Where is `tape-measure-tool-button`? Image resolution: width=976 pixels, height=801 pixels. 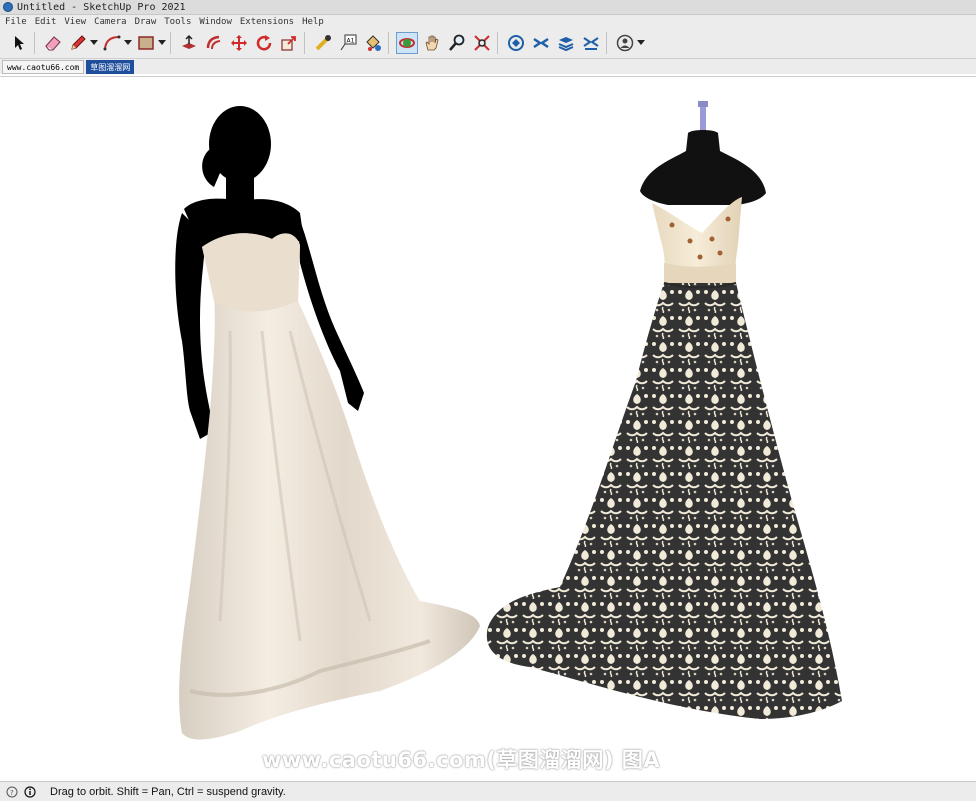 tape-measure-tool-button is located at coordinates (323, 43).